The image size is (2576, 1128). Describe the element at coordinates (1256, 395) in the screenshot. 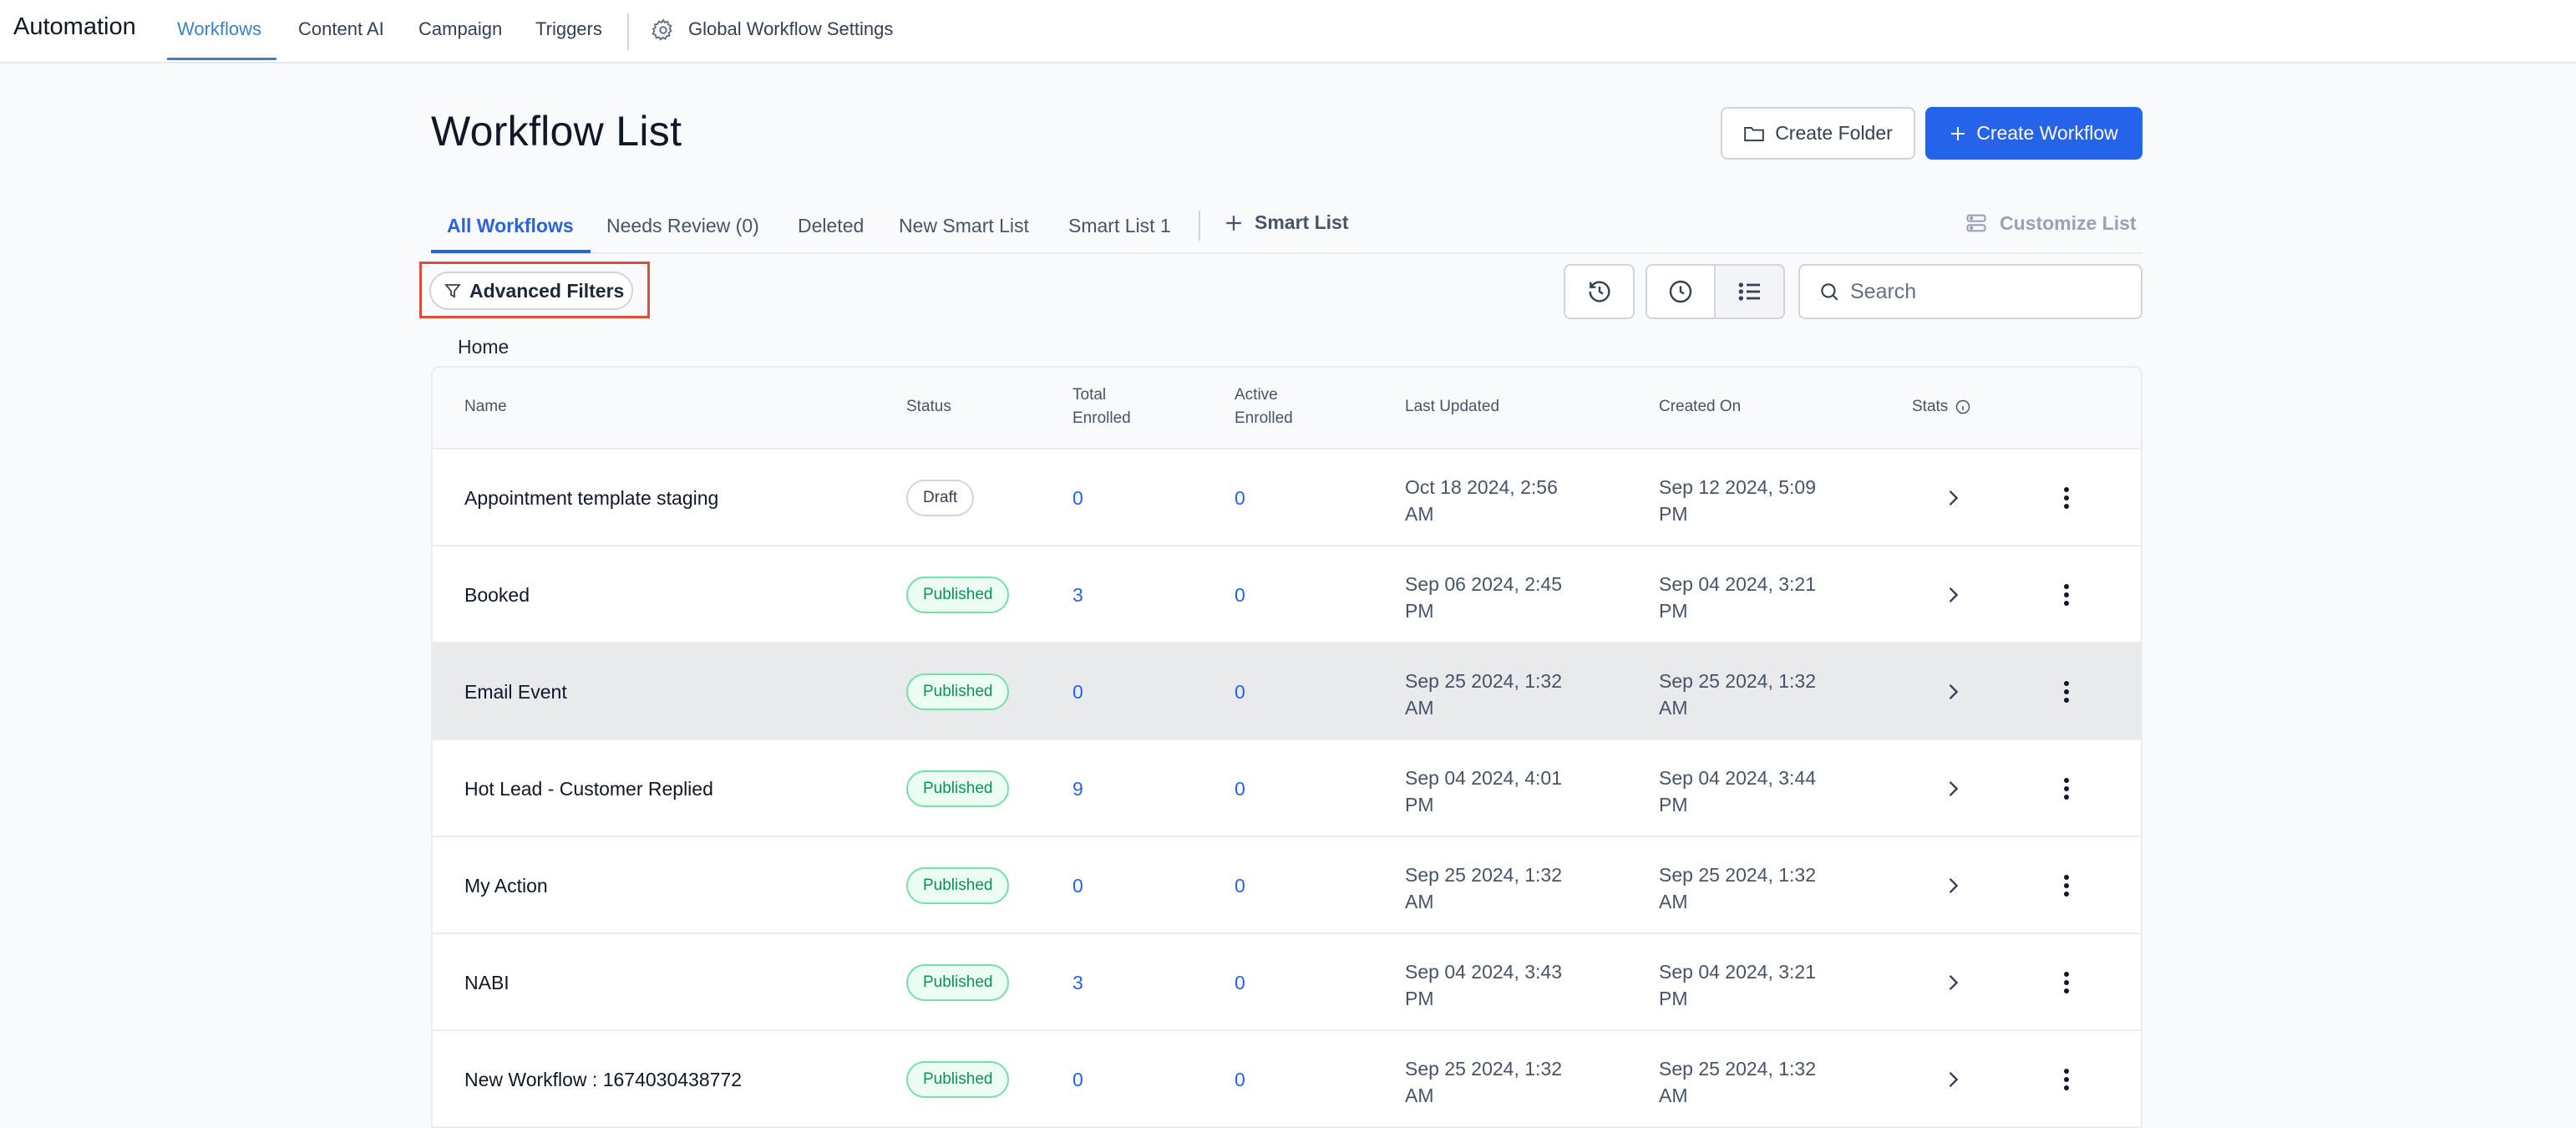

I see `column-active-enrolled-line1: Active` at that location.